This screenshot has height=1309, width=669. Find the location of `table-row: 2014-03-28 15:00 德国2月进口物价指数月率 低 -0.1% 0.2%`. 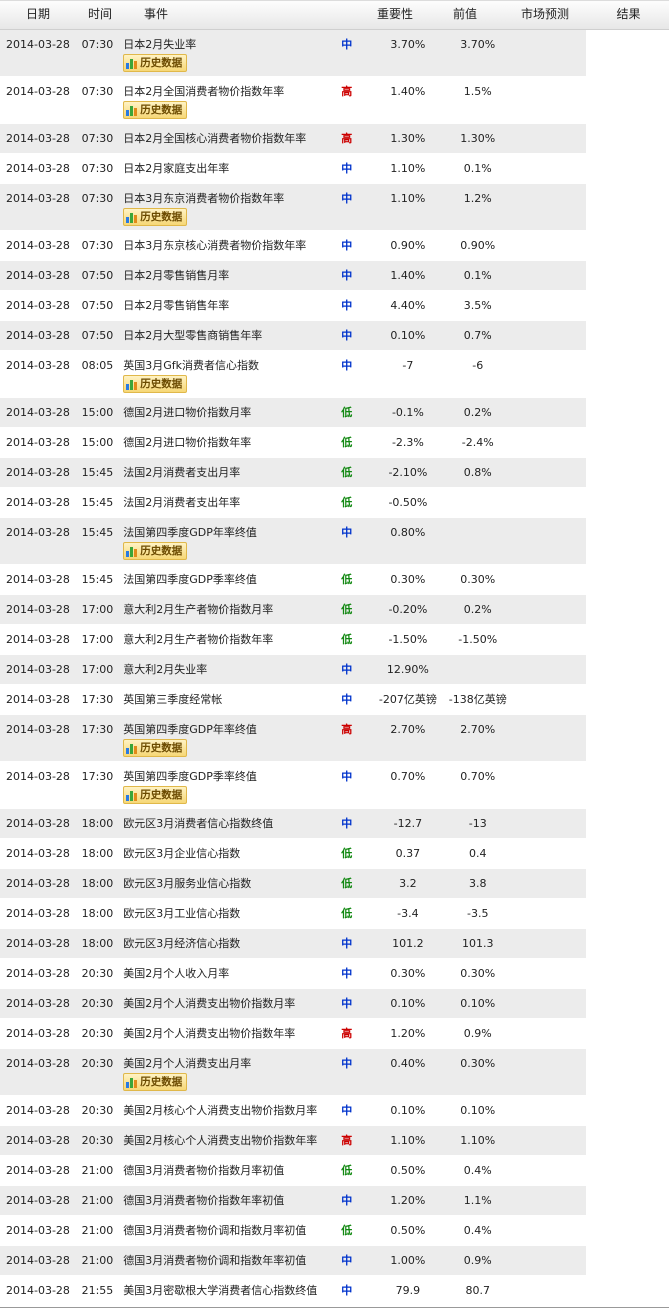

table-row: 2014-03-28 15:00 德国2月进口物价指数月率 低 -0.1% 0.2% is located at coordinates (293, 413).